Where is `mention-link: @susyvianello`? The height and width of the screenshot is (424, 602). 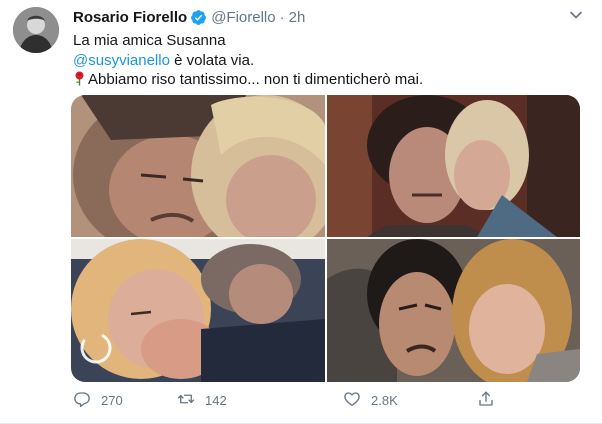 mention-link: @susyvianello is located at coordinates (121, 60).